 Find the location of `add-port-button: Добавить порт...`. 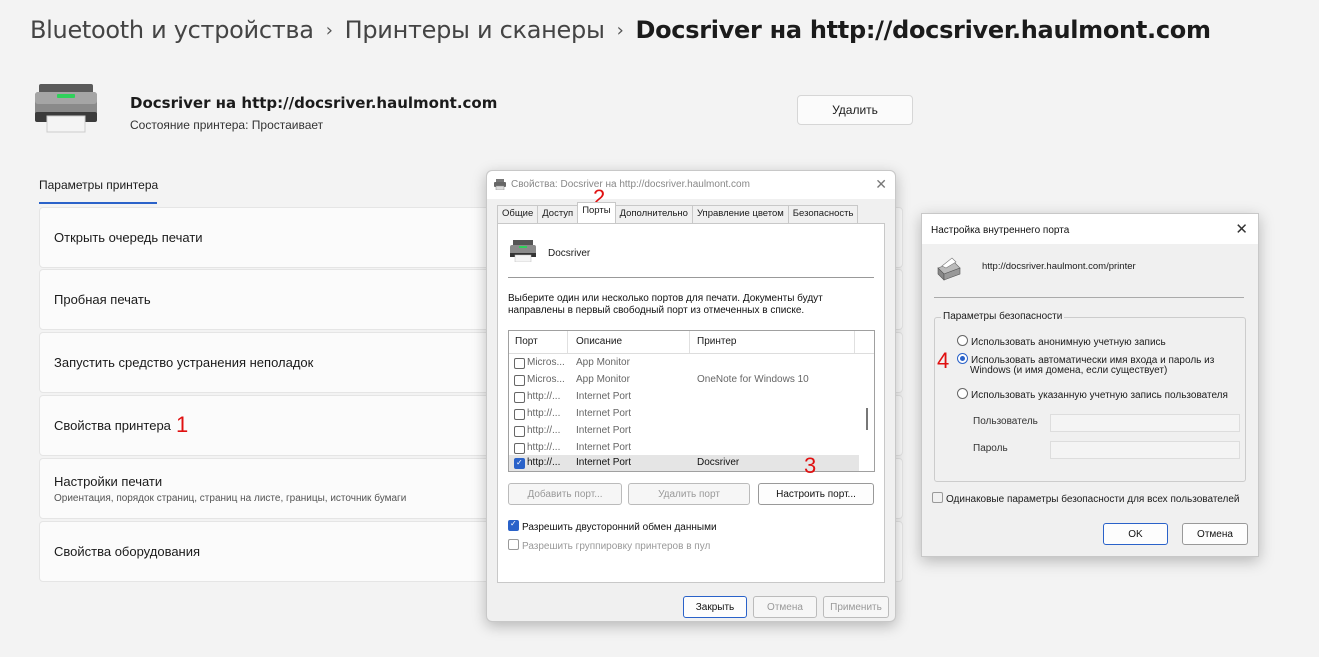

add-port-button: Добавить порт... is located at coordinates (565, 494).